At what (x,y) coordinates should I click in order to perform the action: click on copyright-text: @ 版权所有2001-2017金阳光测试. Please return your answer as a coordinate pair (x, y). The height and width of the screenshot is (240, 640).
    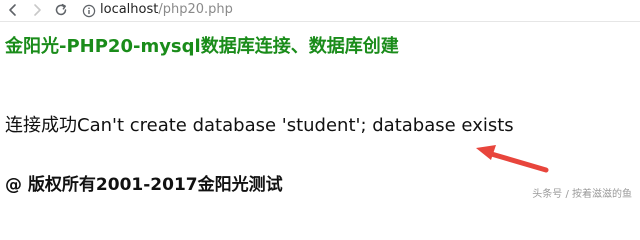
    Looking at the image, I should click on (144, 185).